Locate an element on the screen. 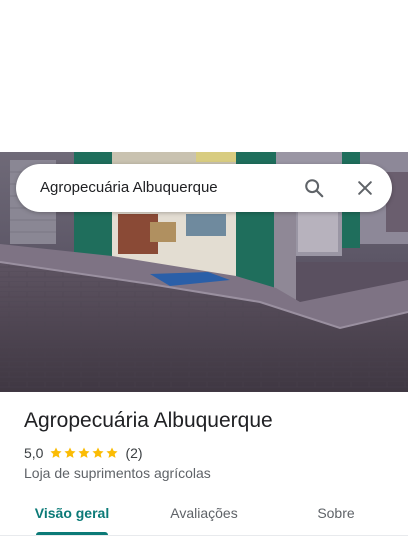  close-icon is located at coordinates (365, 188).